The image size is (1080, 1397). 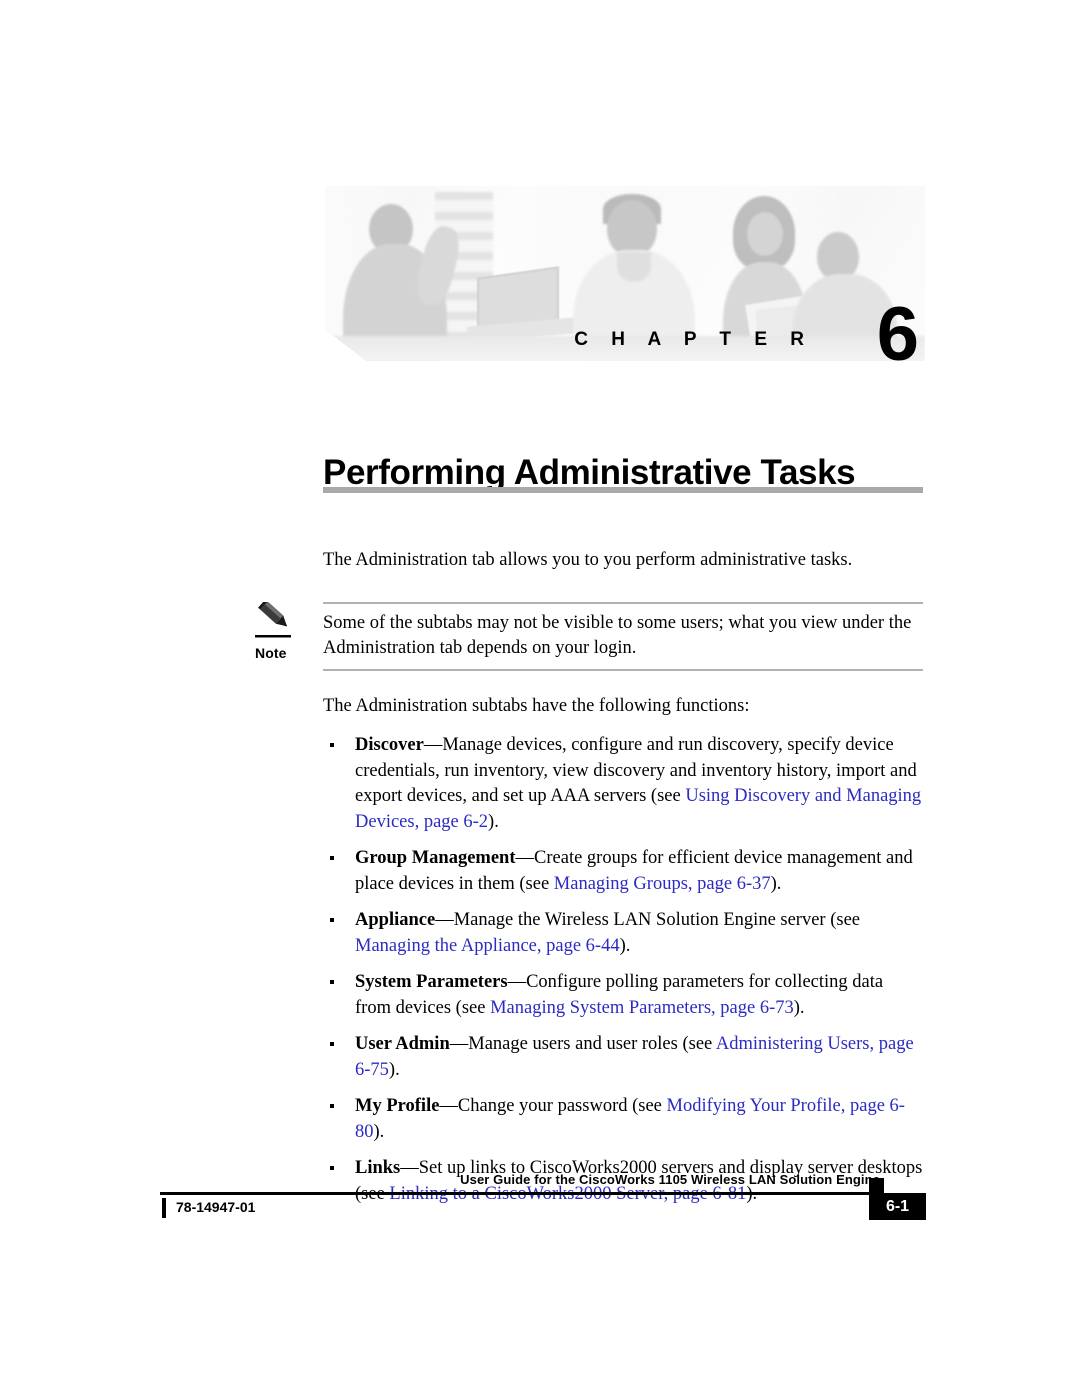 What do you see at coordinates (273, 620) in the screenshot?
I see `pencil-icon` at bounding box center [273, 620].